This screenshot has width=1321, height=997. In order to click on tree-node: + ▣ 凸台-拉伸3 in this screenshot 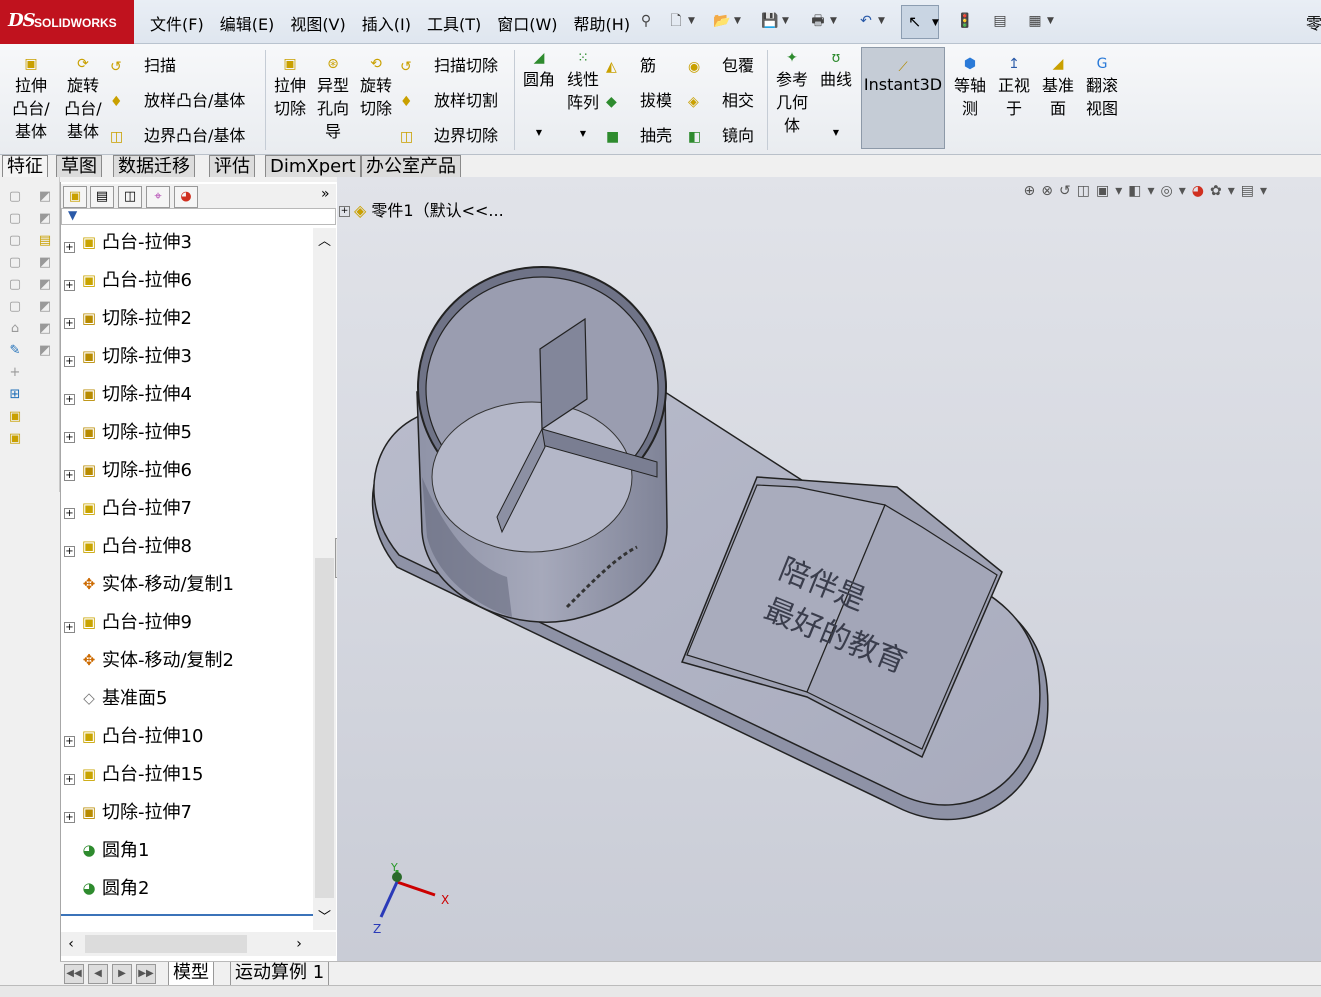, I will do `click(187, 247)`.